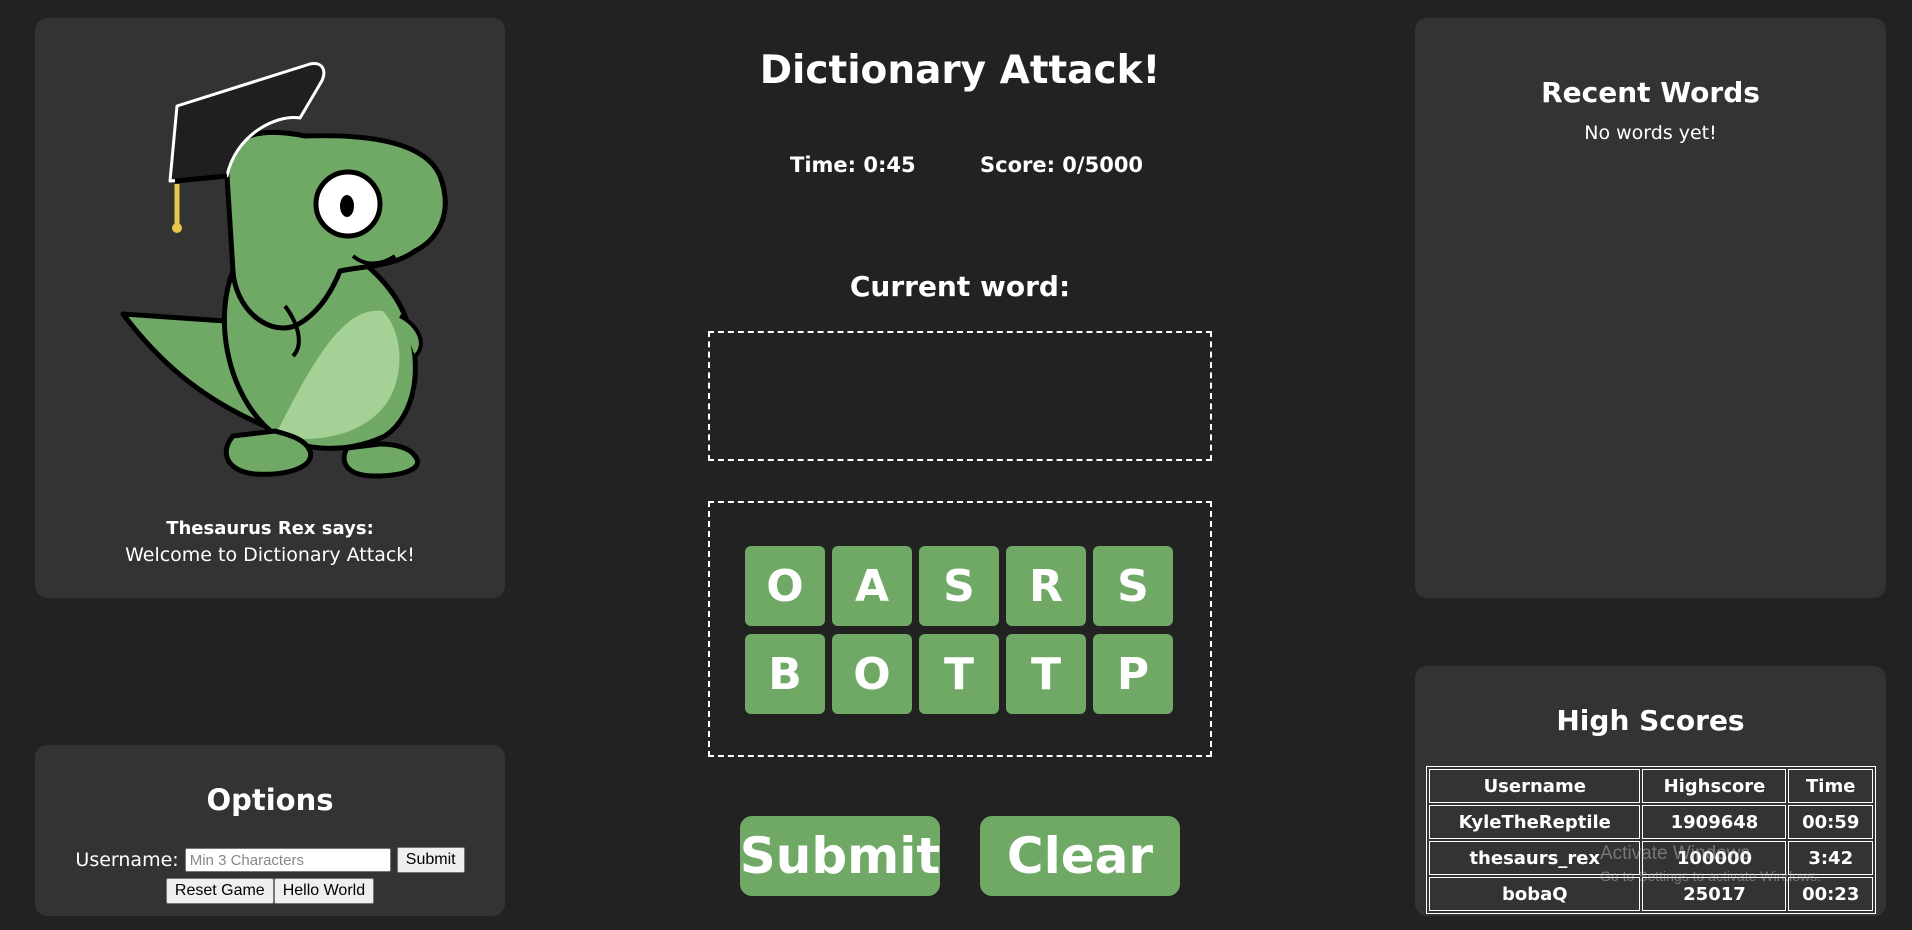 Image resolution: width=1912 pixels, height=930 pixels. Describe the element at coordinates (1133, 674) in the screenshot. I see `letter-tile: P` at that location.